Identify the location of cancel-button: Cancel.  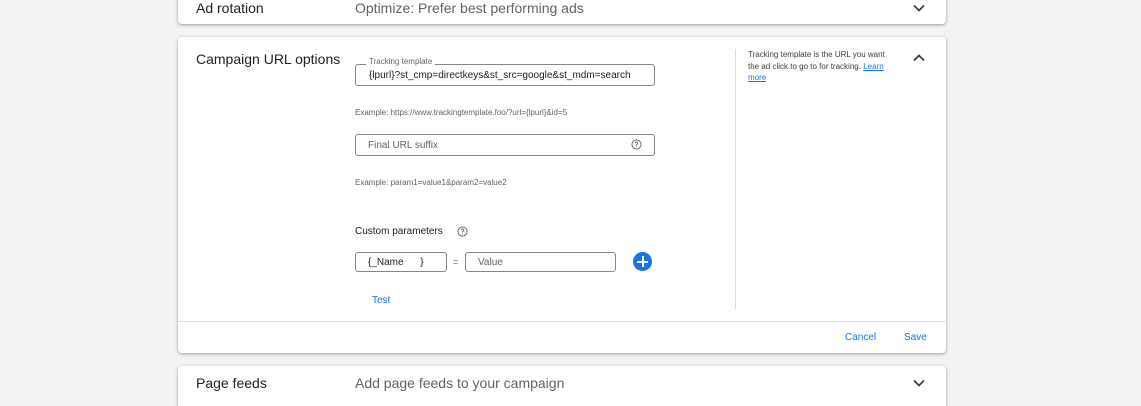
(860, 337).